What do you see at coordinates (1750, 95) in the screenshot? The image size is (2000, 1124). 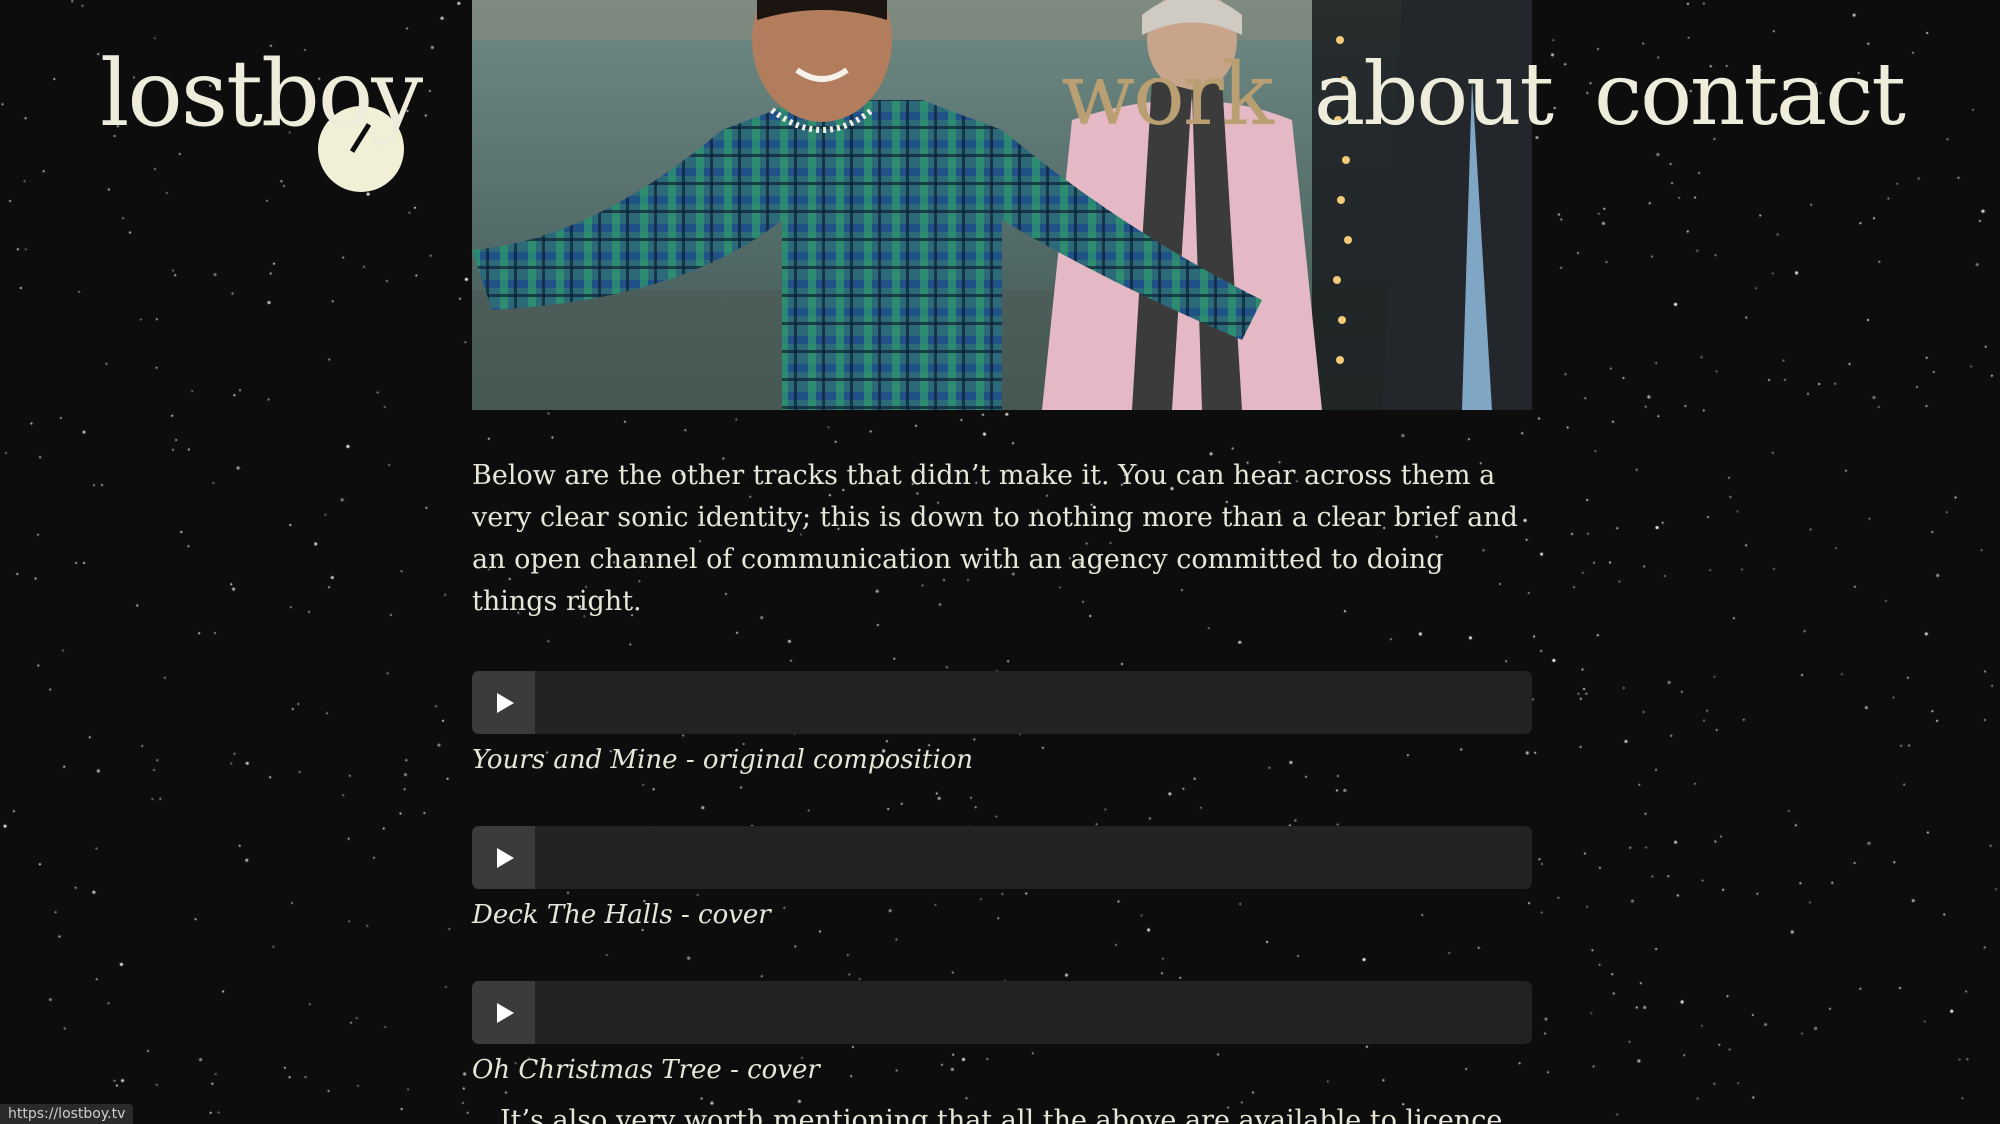 I see `nav-contact: contact` at bounding box center [1750, 95].